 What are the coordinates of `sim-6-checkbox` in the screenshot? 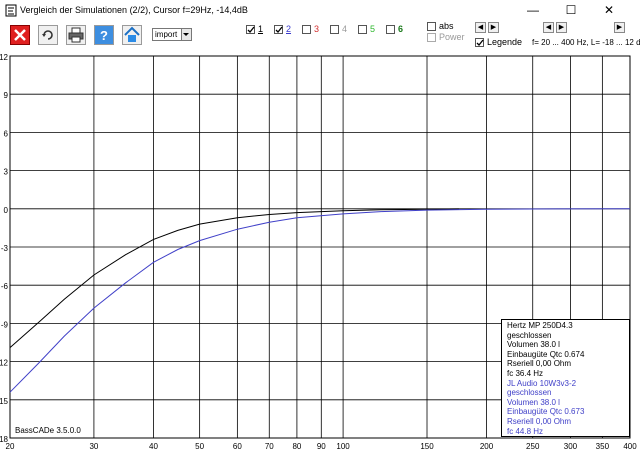 It's located at (390, 29).